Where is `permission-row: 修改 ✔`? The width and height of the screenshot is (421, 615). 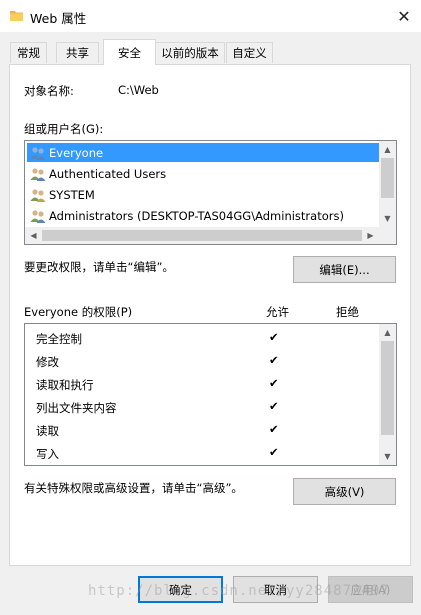
permission-row: 修改 ✔ is located at coordinates (203, 362).